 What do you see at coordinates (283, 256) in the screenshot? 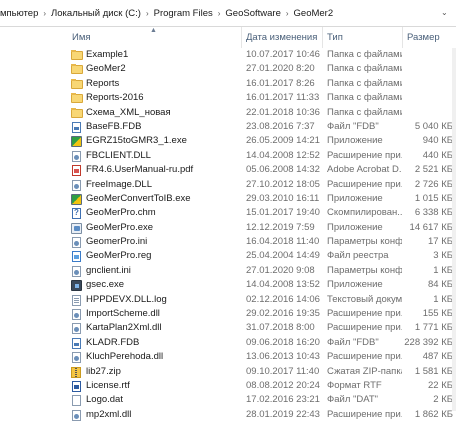
I see `file-date: 25.04.2004 14:49` at bounding box center [283, 256].